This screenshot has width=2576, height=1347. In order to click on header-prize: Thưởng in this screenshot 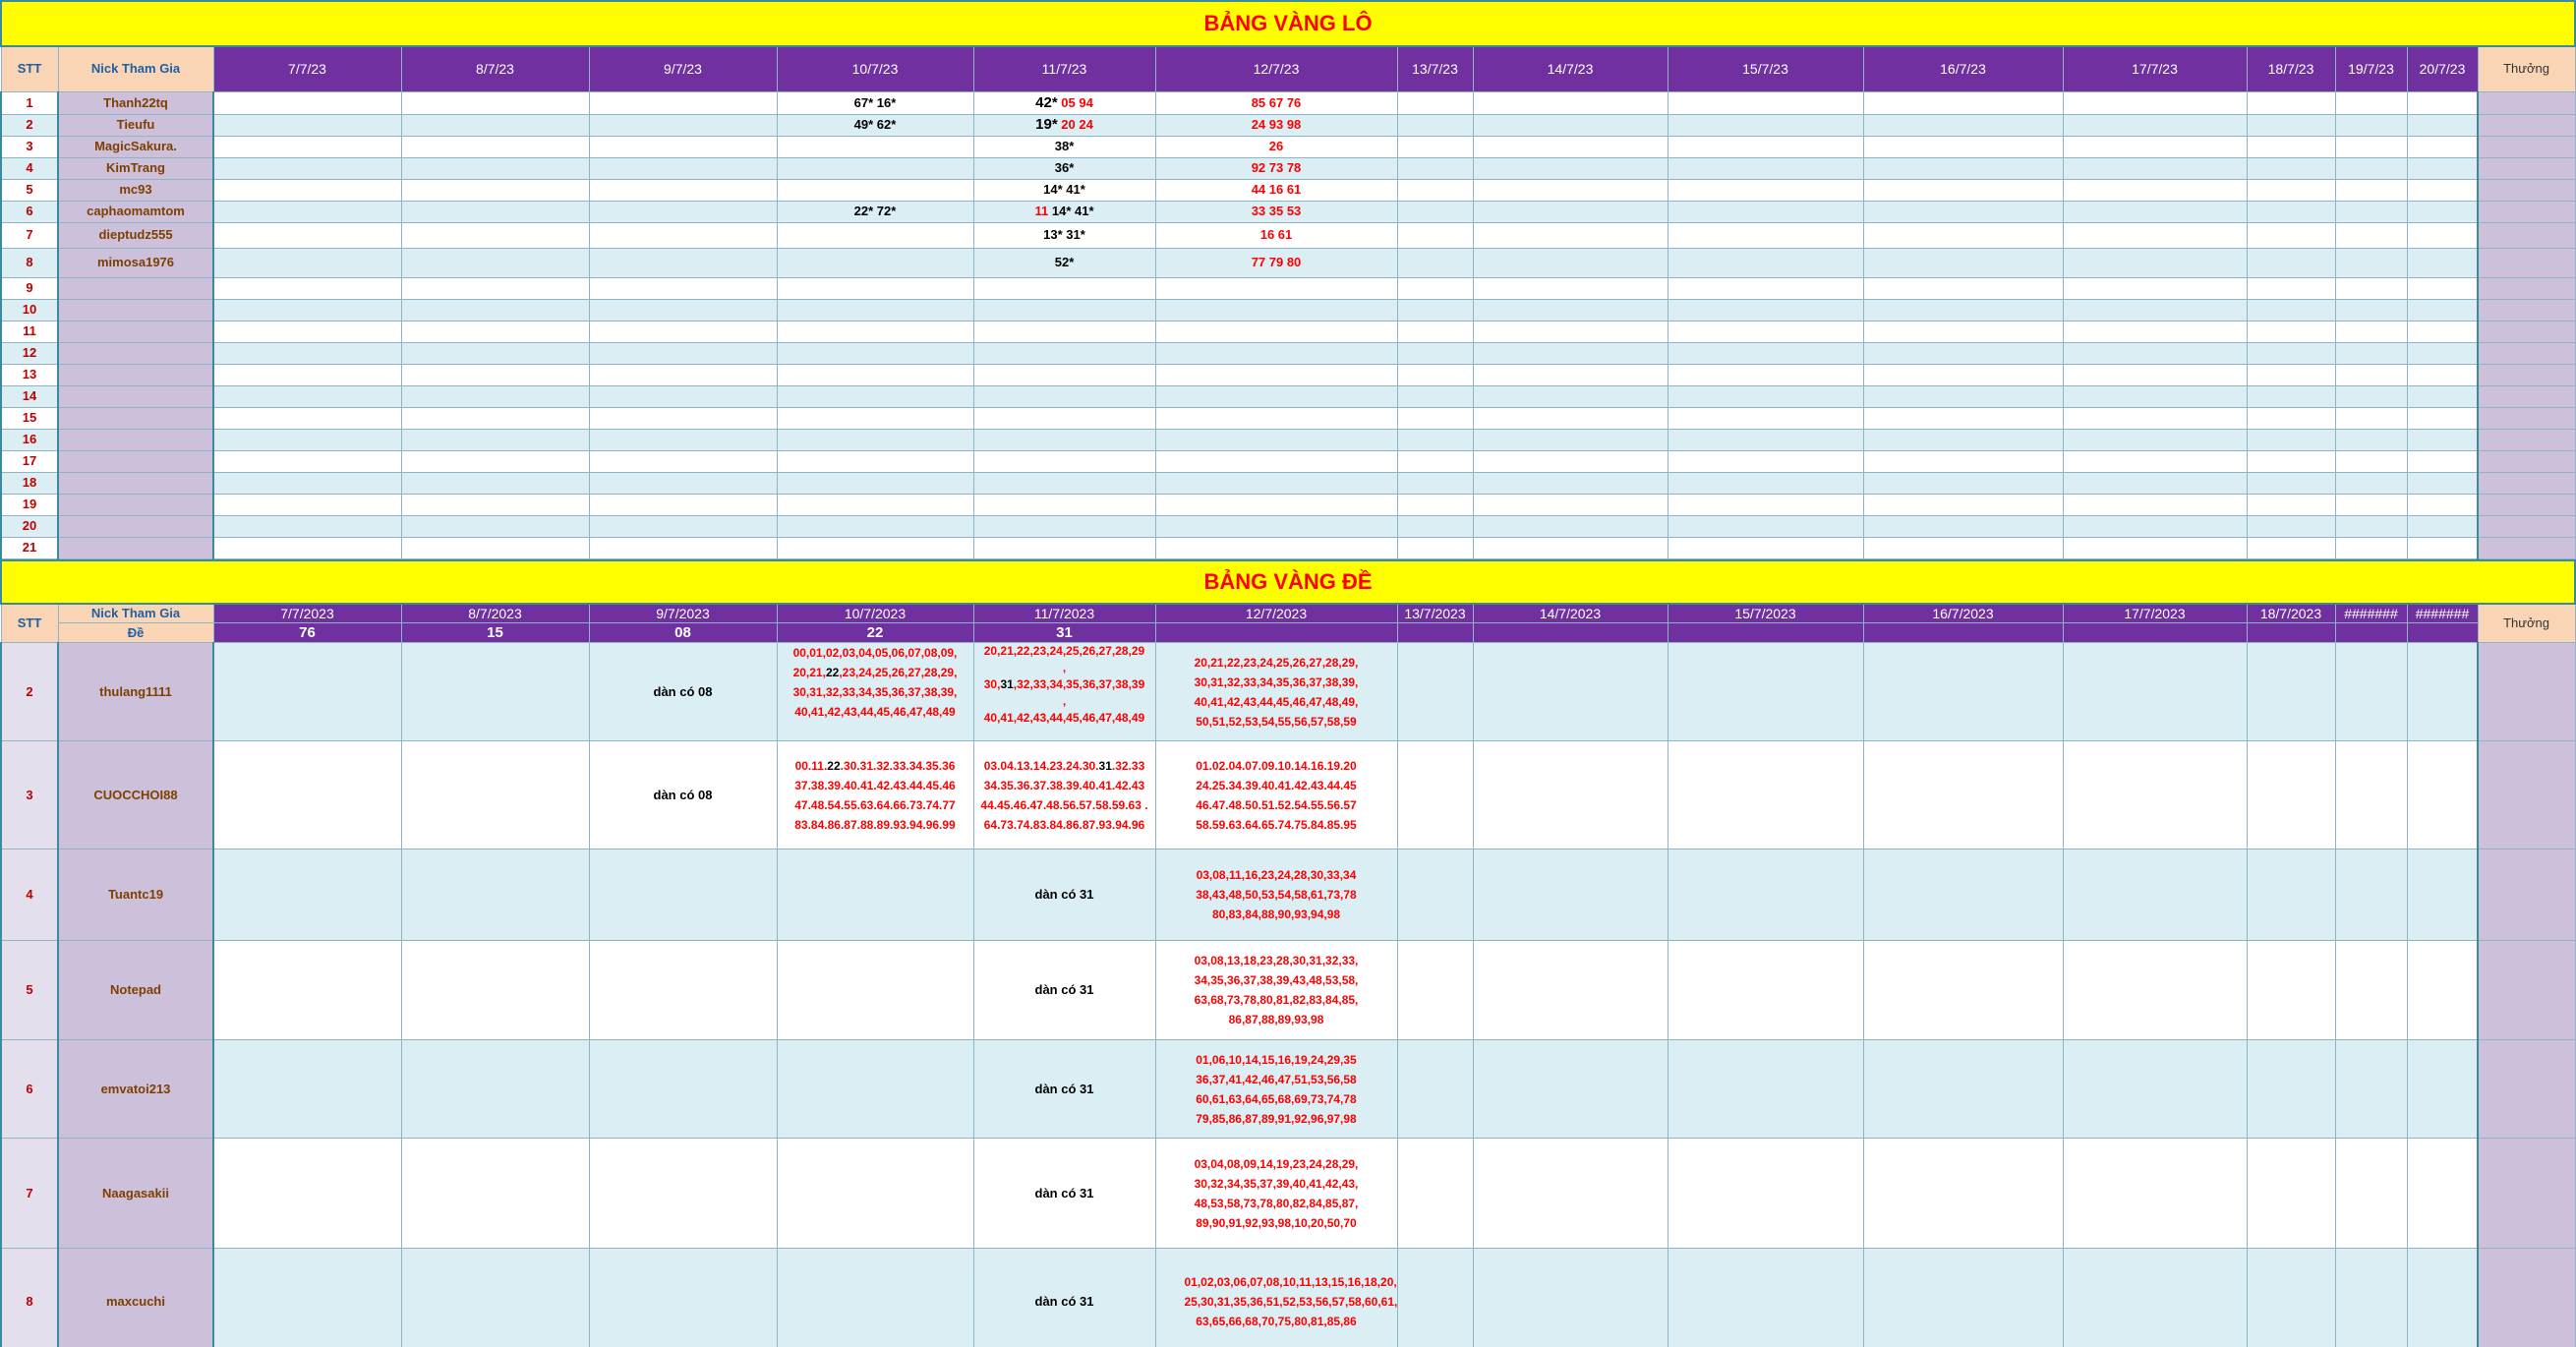, I will do `click(2526, 68)`.